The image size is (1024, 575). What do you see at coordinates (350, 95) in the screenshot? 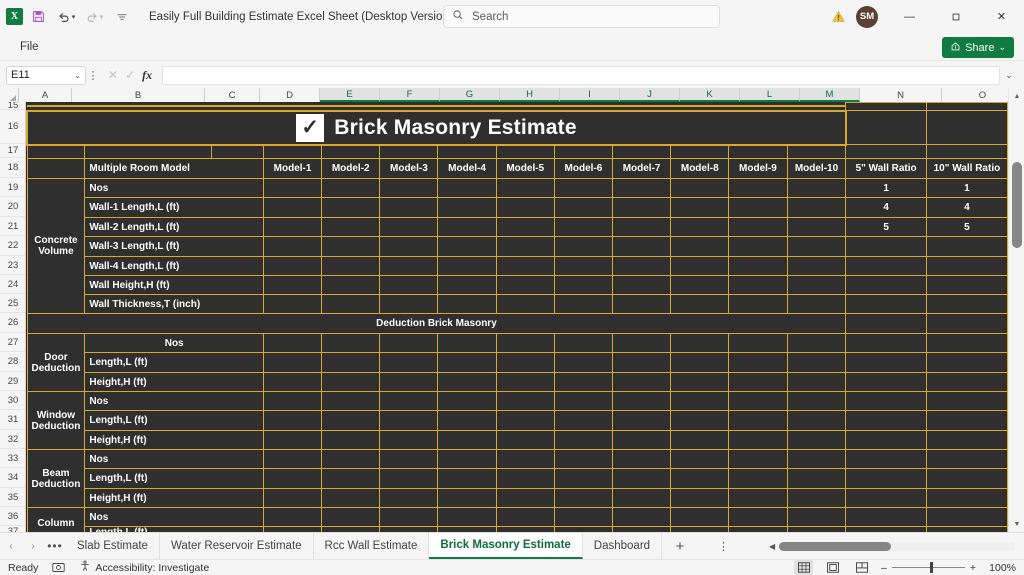
I see `column-header-e: E` at bounding box center [350, 95].